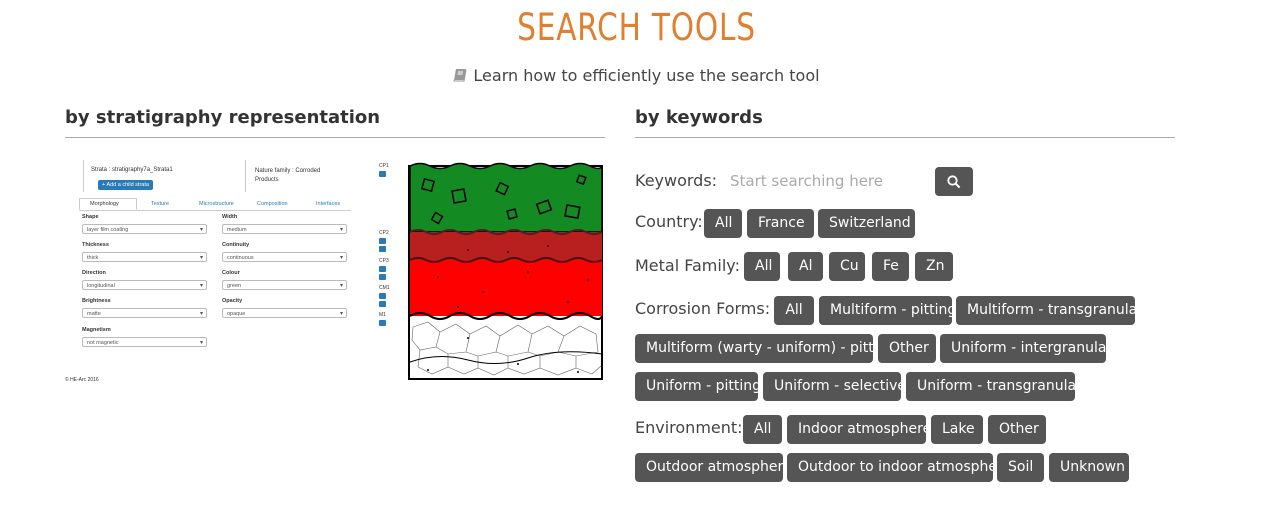 The height and width of the screenshot is (520, 1273). What do you see at coordinates (144, 229) in the screenshot?
I see `shape-select: layer film coating` at bounding box center [144, 229].